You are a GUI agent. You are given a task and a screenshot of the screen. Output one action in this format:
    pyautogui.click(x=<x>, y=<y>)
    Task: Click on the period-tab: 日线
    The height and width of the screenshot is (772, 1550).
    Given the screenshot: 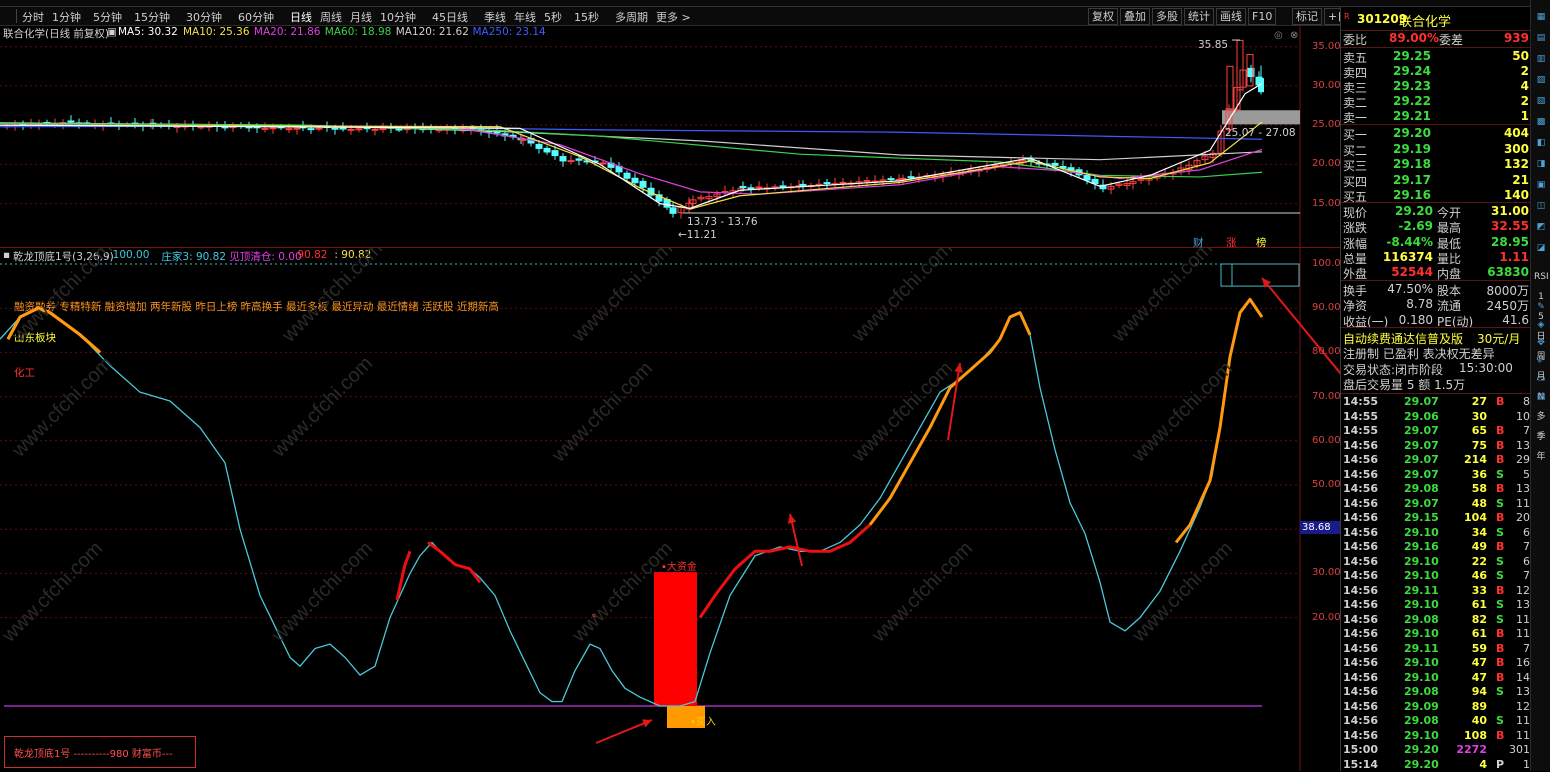 What is the action you would take?
    pyautogui.click(x=301, y=17)
    